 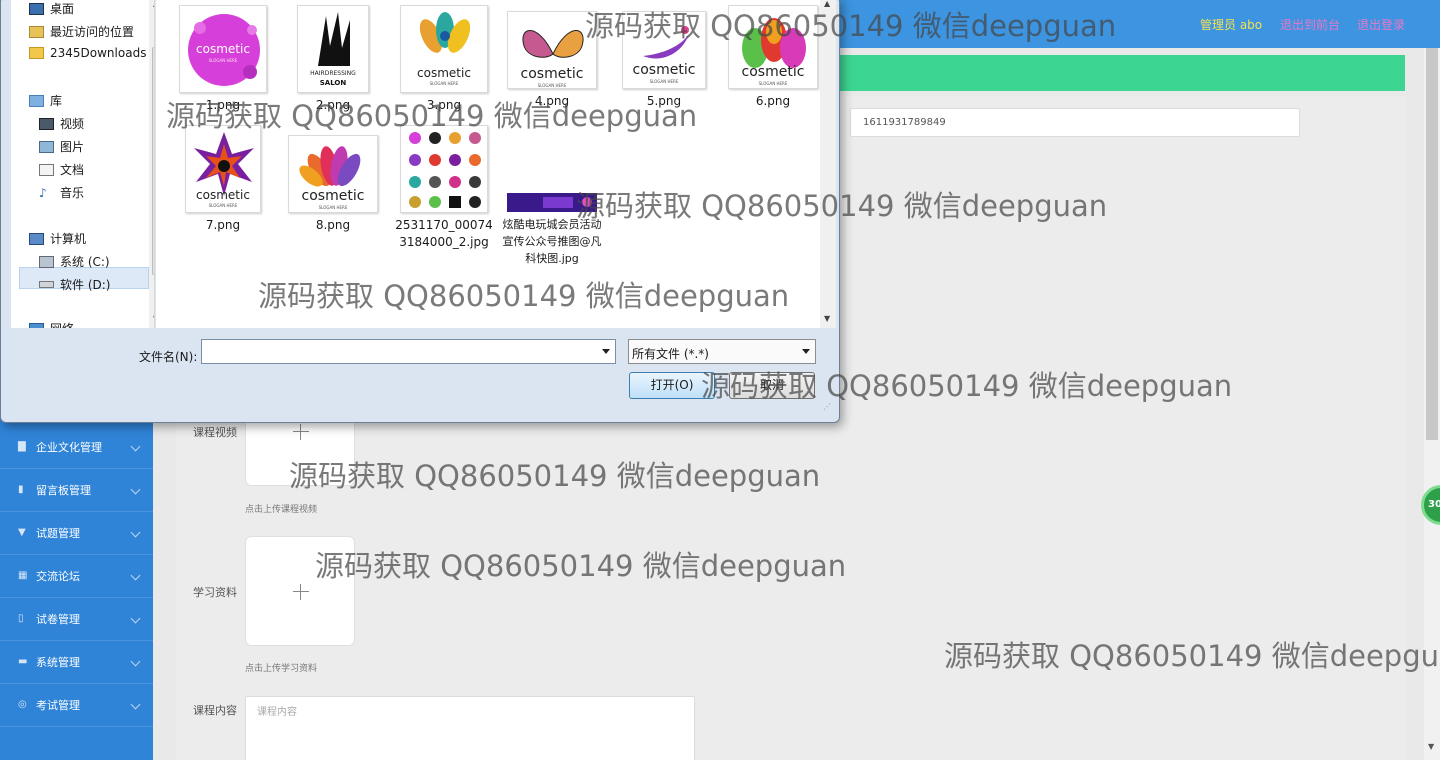 I want to click on nav-item-label: 桌面, so click(x=62, y=9).